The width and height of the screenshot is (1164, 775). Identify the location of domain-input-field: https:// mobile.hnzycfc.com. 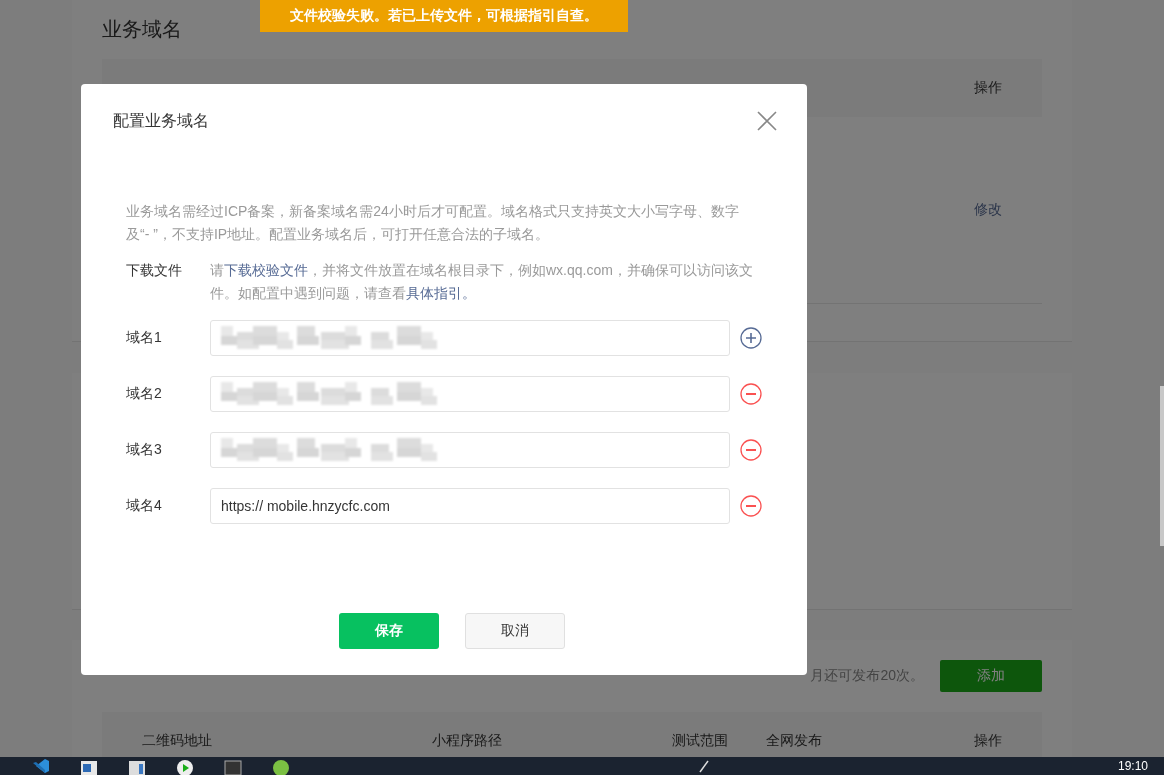
(470, 506).